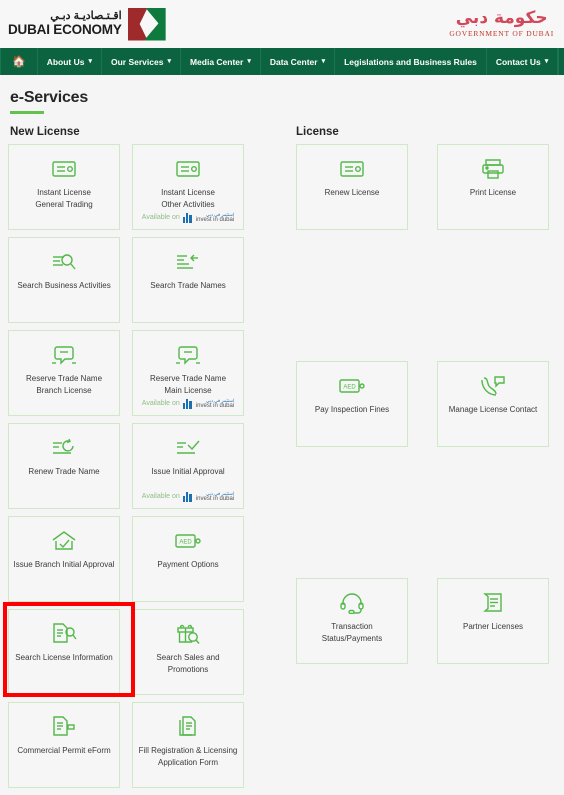  I want to click on tile-label: Issue Initial Approval, so click(187, 472).